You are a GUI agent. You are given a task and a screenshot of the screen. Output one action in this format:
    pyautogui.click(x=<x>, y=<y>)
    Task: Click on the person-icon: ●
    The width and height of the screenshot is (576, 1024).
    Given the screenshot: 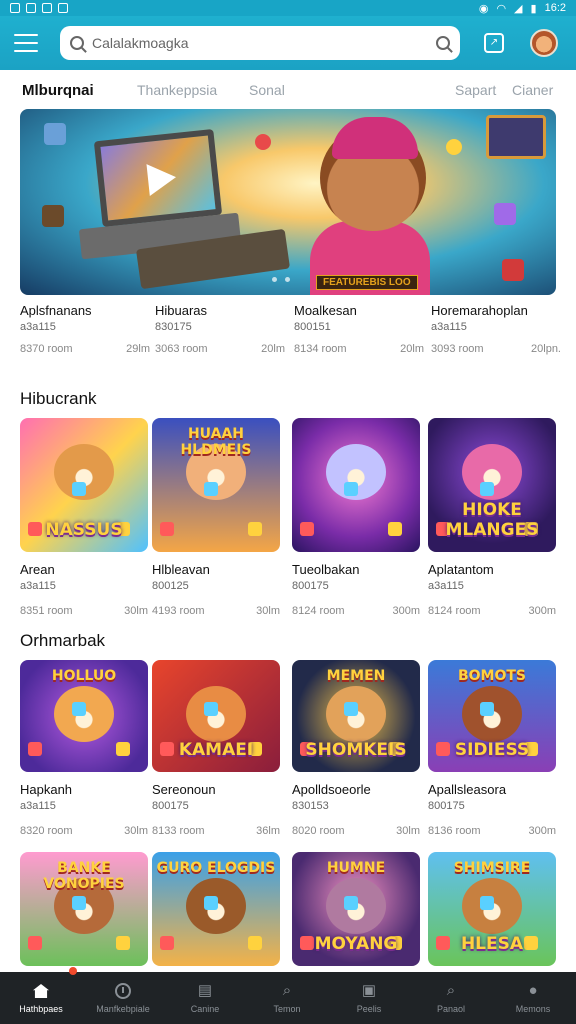 What is the action you would take?
    pyautogui.click(x=533, y=990)
    